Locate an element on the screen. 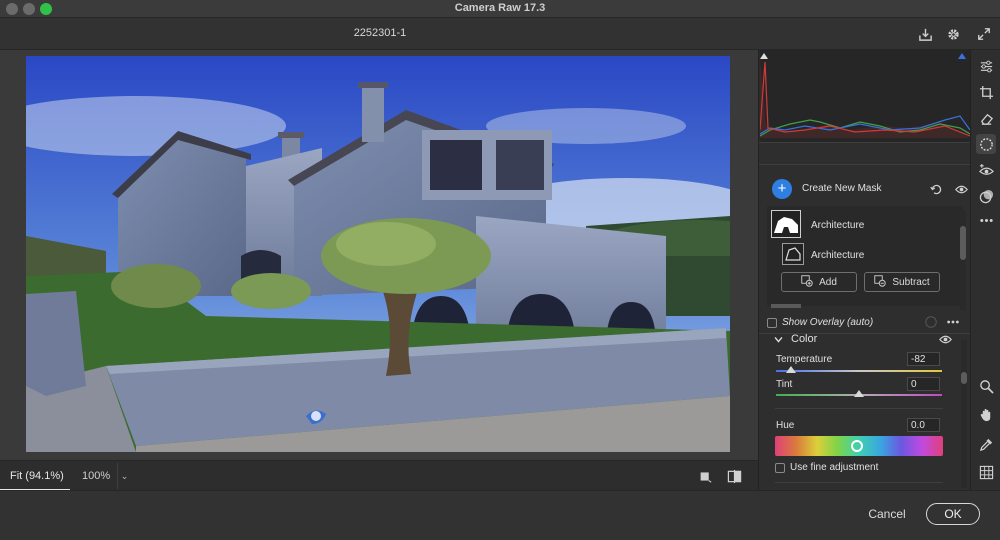 The height and width of the screenshot is (540, 1000). ok-button: OK is located at coordinates (953, 514).